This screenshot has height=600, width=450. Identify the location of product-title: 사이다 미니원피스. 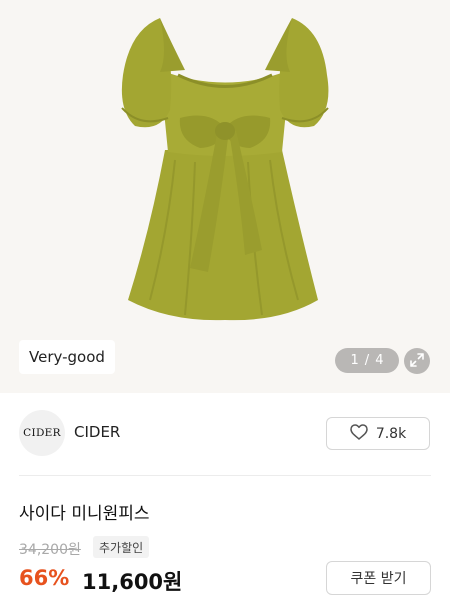
(84, 514).